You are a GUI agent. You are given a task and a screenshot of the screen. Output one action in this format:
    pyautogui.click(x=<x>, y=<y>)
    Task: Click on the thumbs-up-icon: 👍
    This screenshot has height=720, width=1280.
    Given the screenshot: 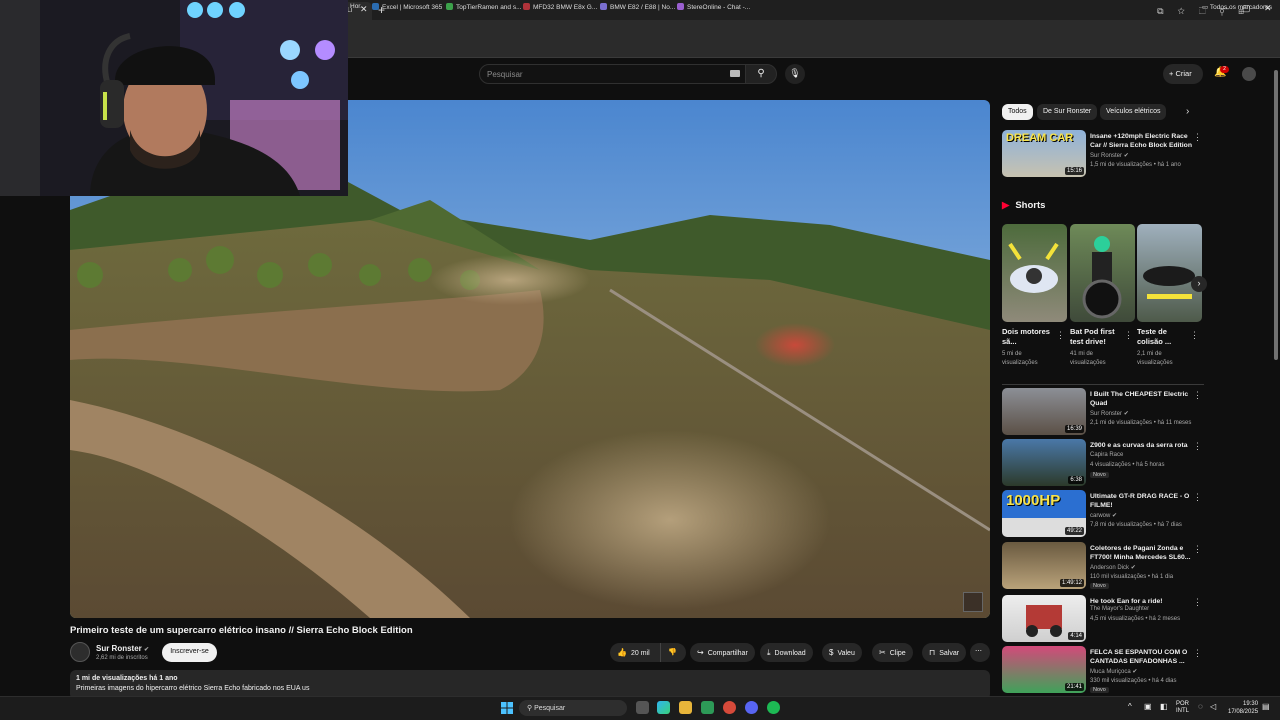 What is the action you would take?
    pyautogui.click(x=622, y=652)
    